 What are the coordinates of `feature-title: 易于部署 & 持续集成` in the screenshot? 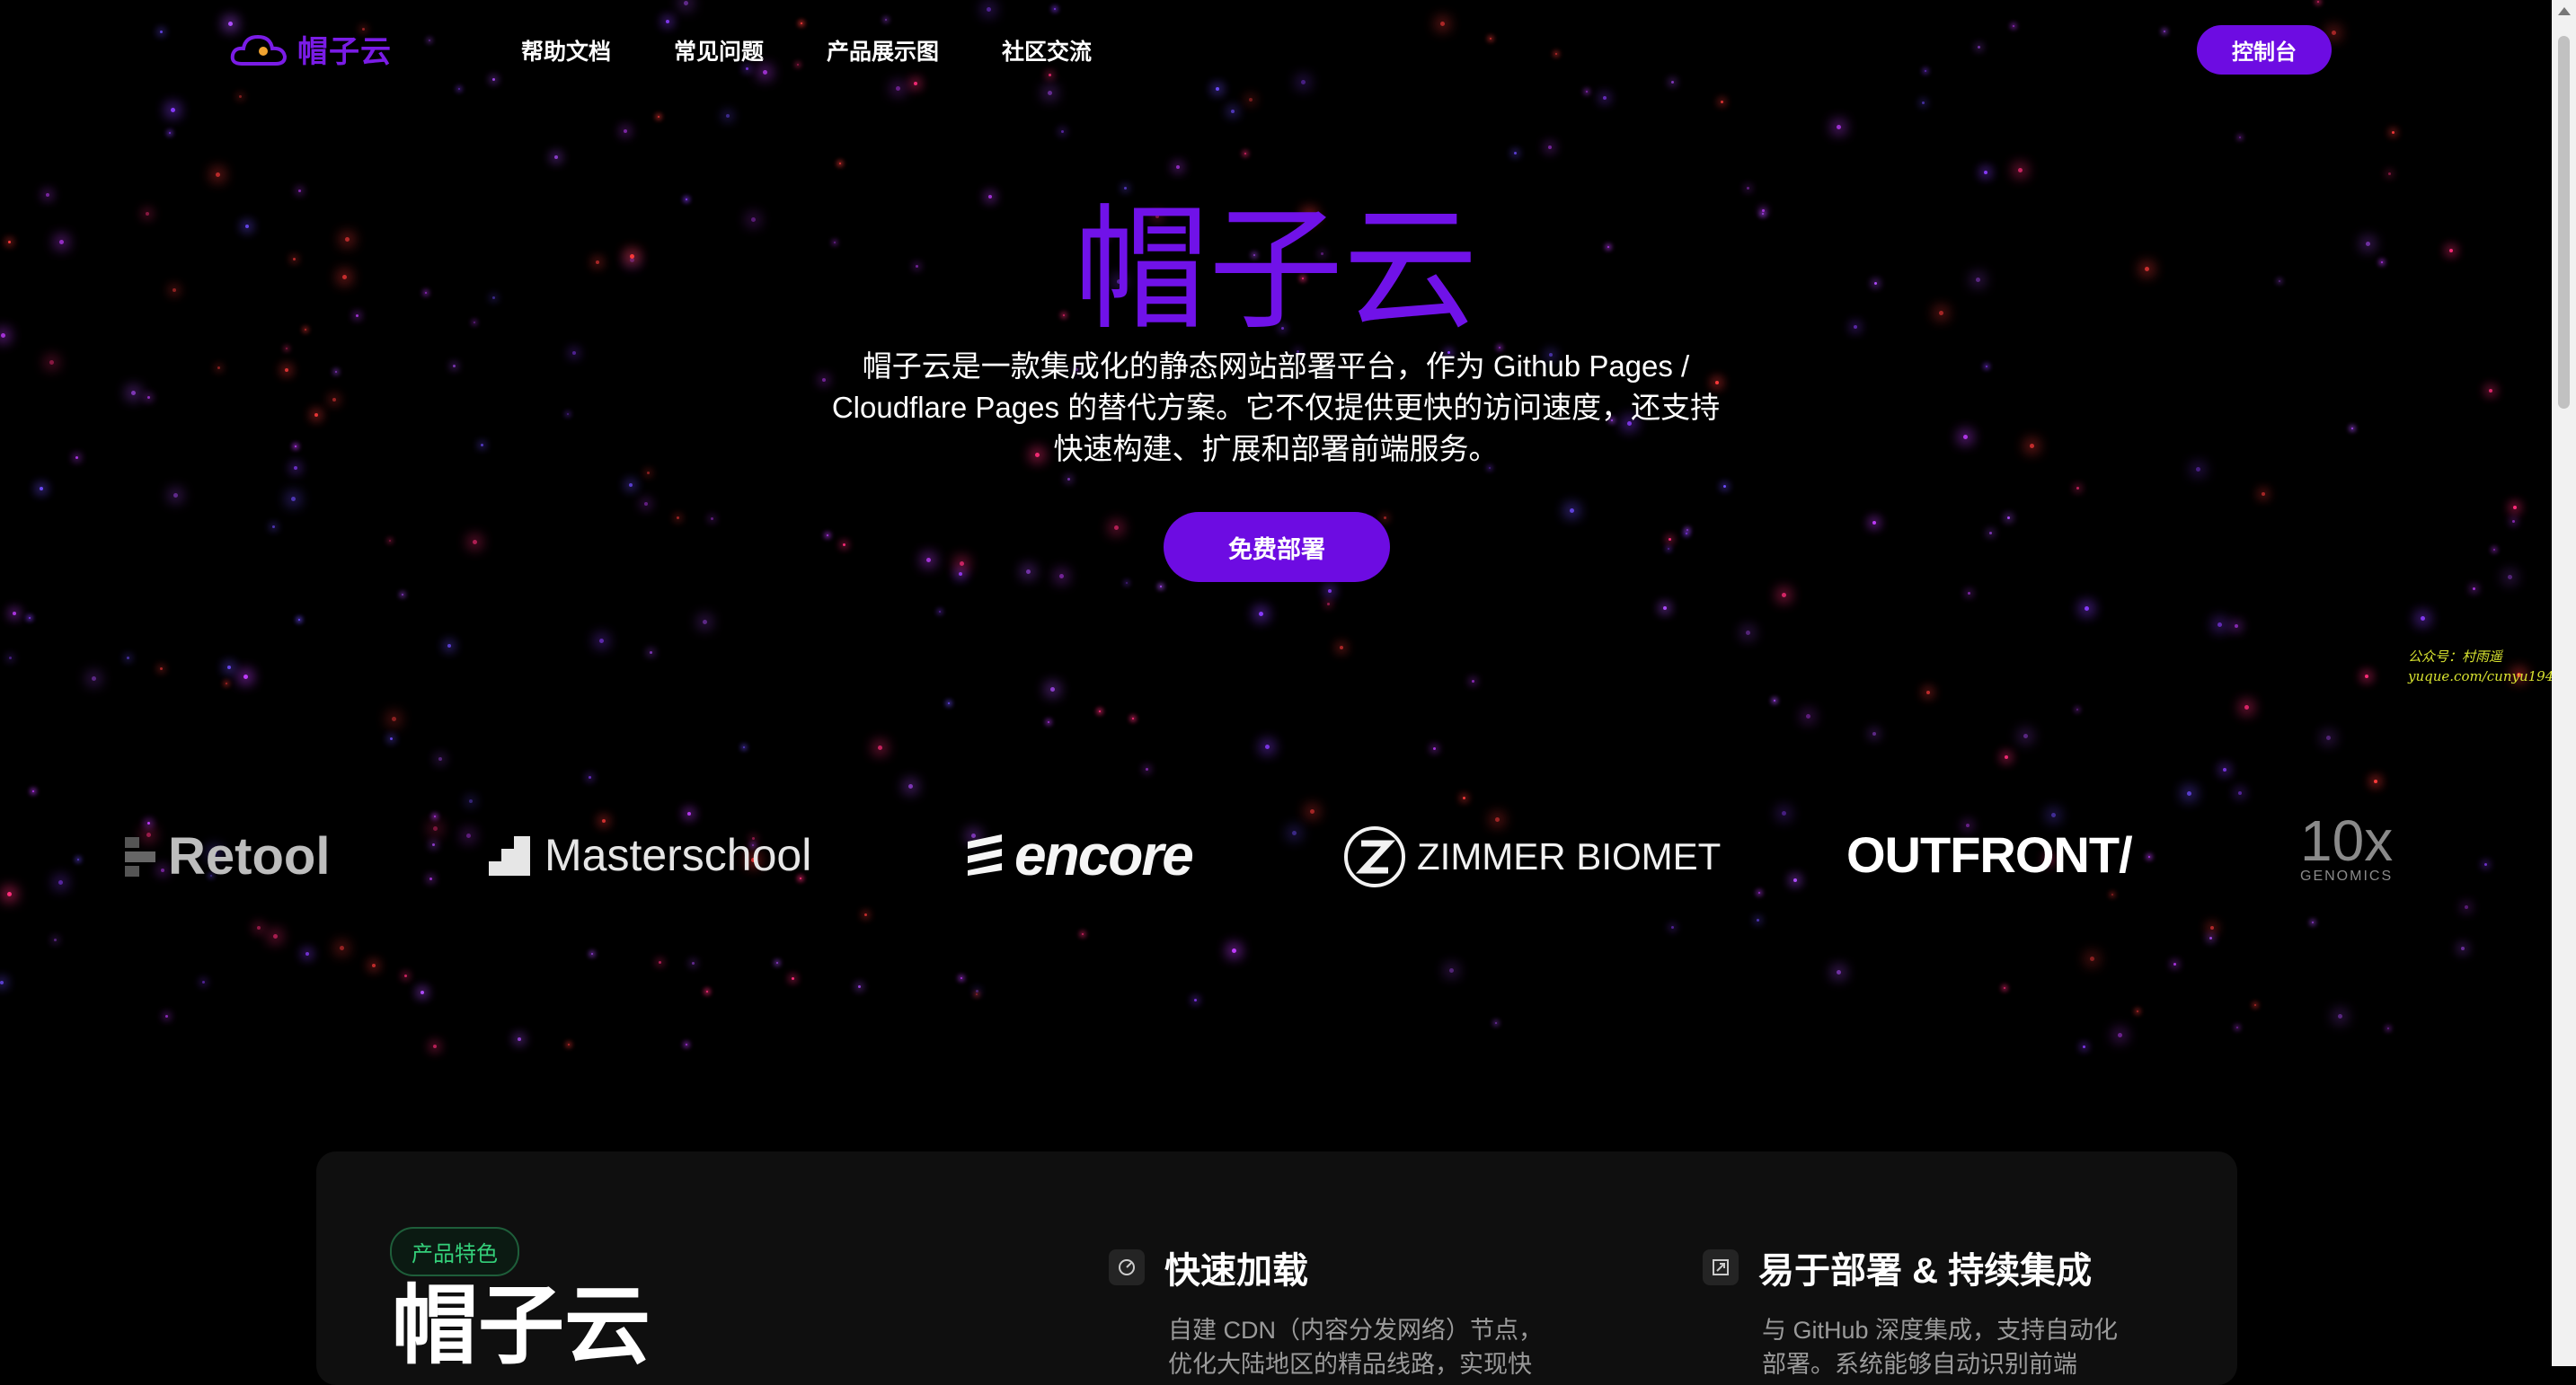 It's located at (1925, 1271).